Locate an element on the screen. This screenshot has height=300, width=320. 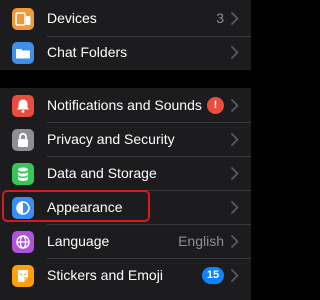
appearance-row: Appearance is located at coordinates (125, 207).